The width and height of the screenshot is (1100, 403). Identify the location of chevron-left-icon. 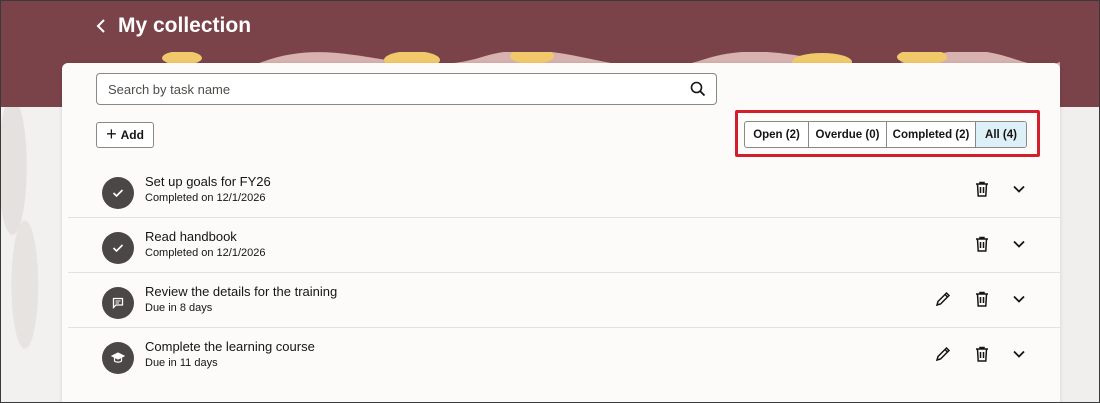
(100, 26).